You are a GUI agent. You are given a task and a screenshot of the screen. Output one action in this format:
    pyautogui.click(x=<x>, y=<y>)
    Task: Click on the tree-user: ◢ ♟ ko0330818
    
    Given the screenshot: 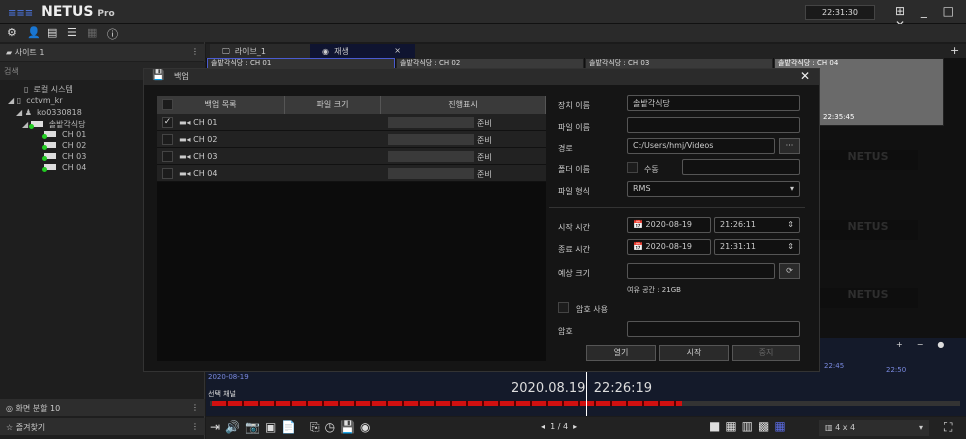 What is the action you would take?
    pyautogui.click(x=49, y=112)
    